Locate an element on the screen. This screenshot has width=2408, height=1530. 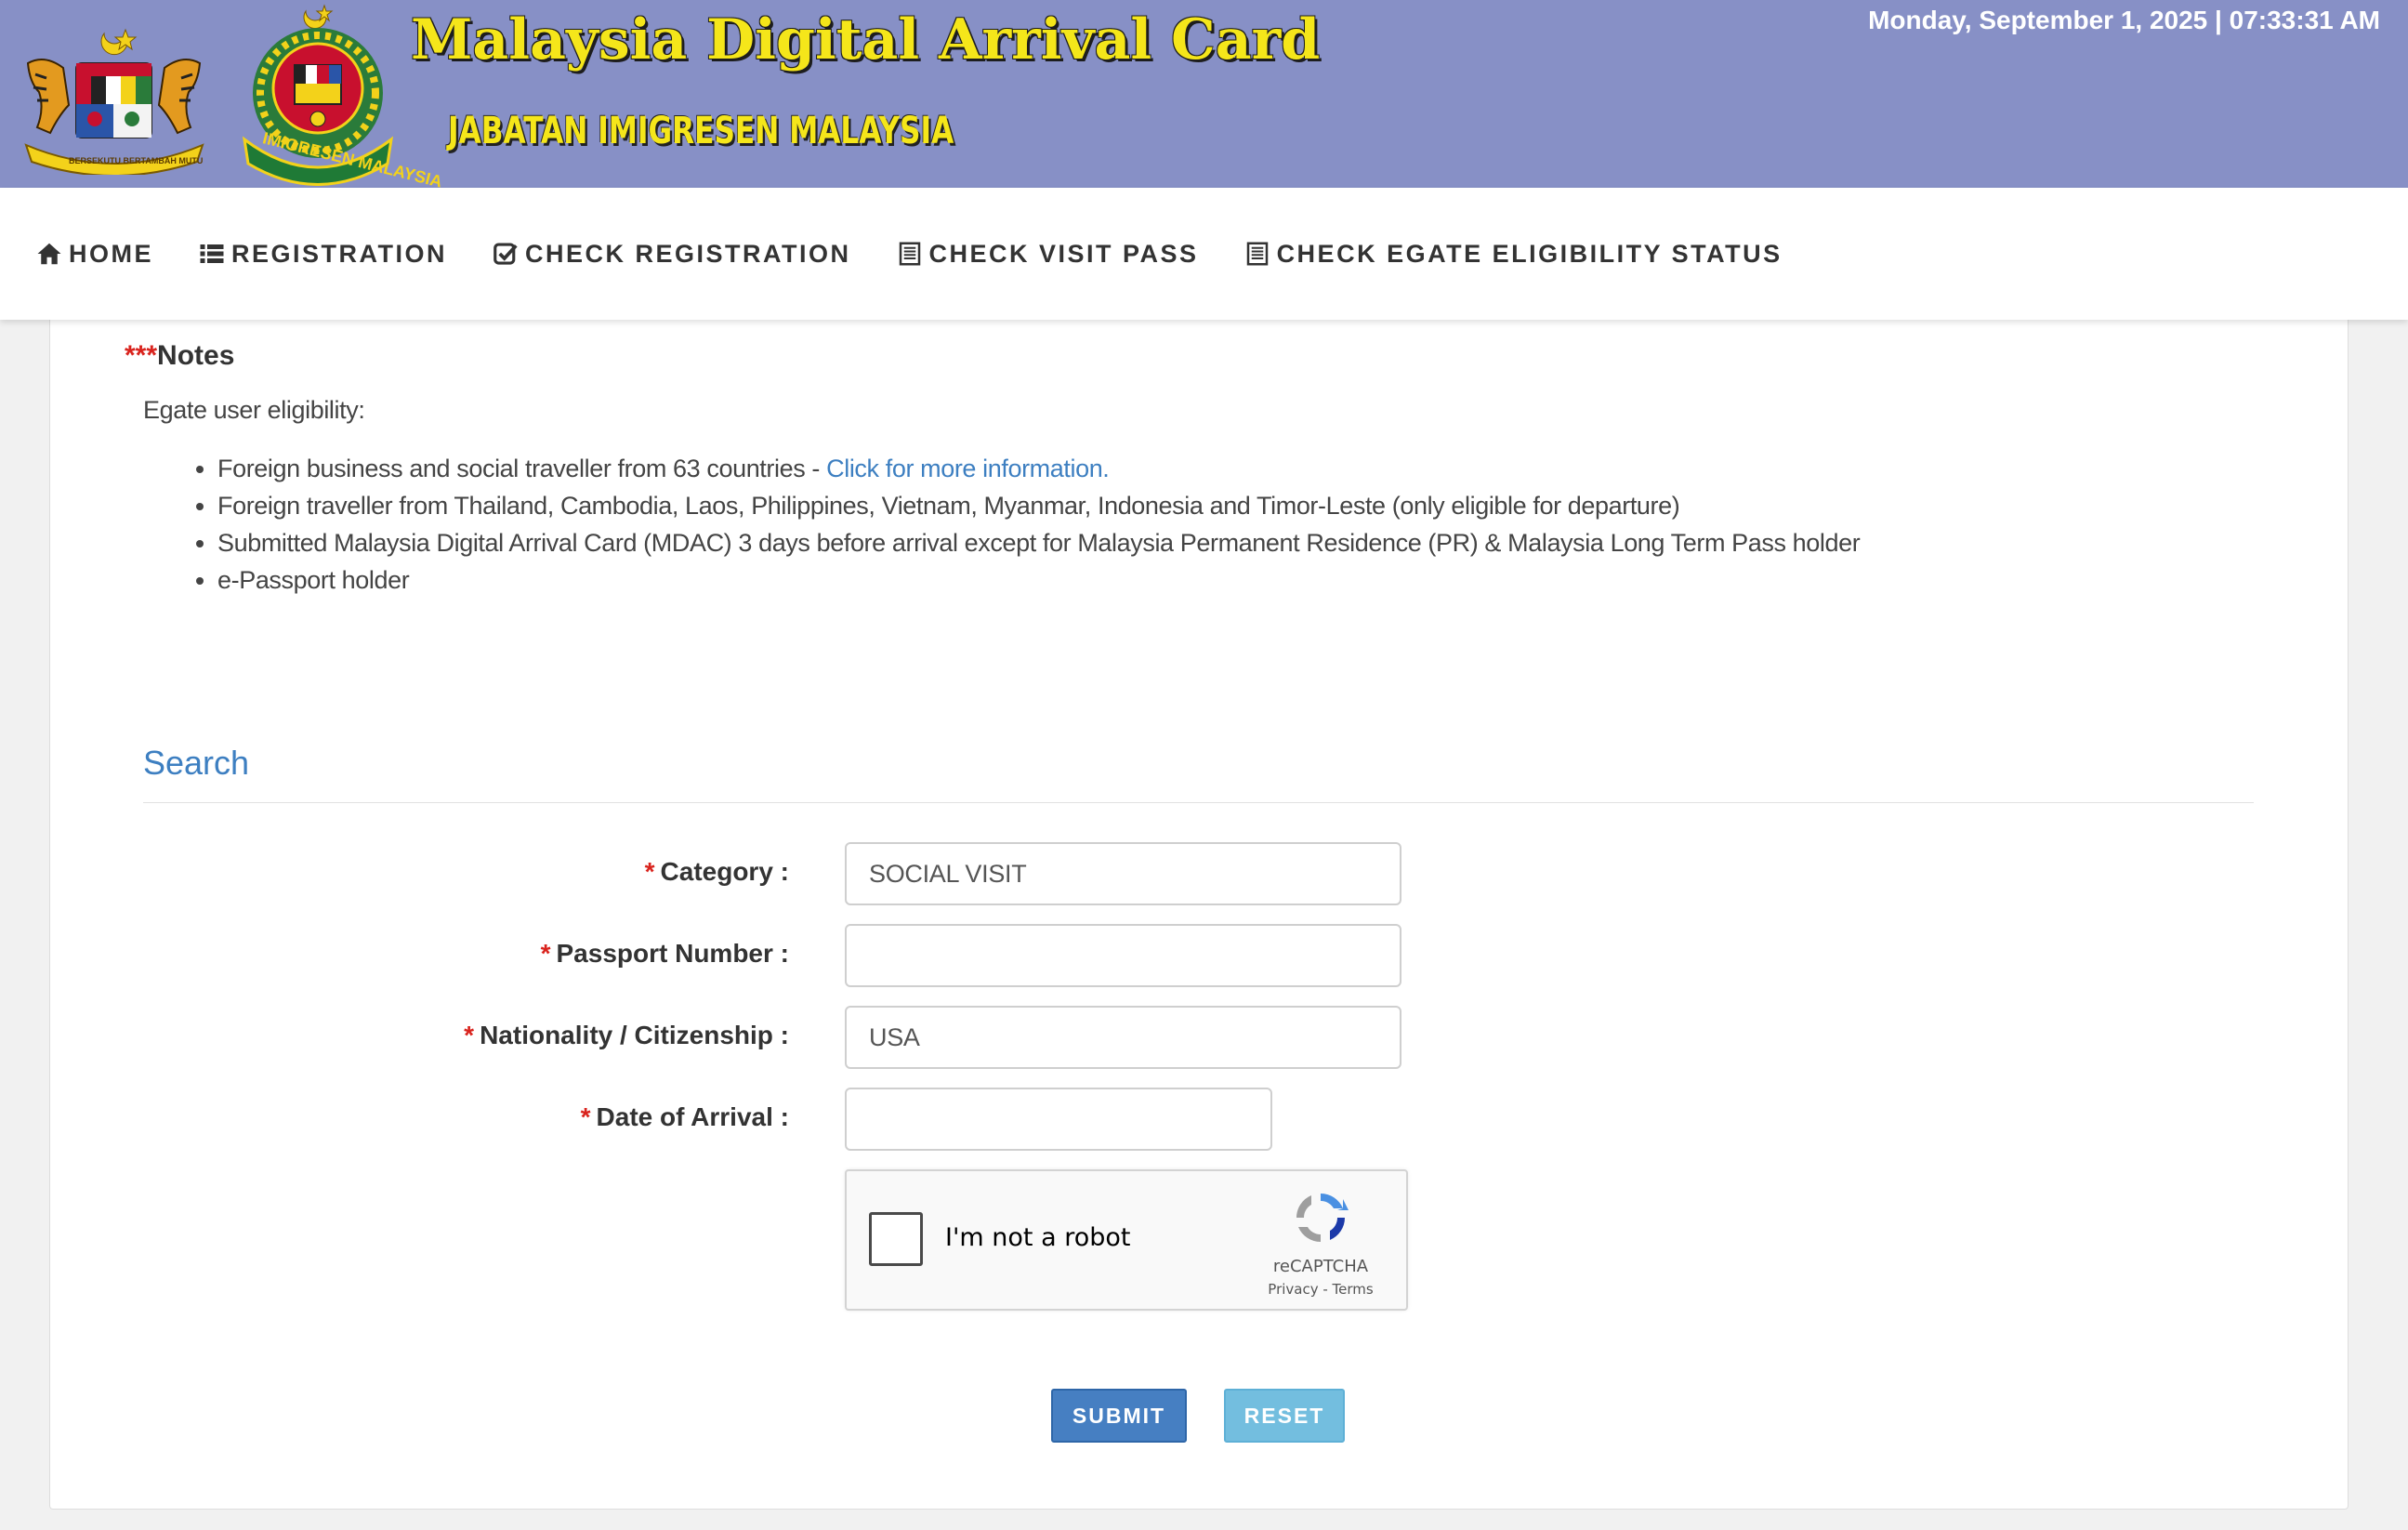
search-section-title: Search is located at coordinates (196, 763).